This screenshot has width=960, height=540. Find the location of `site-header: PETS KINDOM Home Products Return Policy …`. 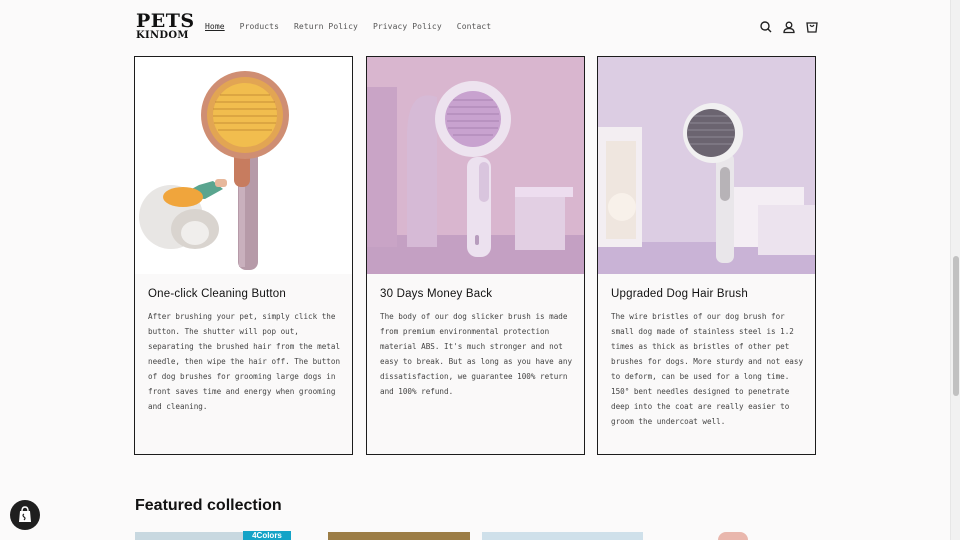

site-header: PETS KINDOM Home Products Return Policy … is located at coordinates (475, 28).